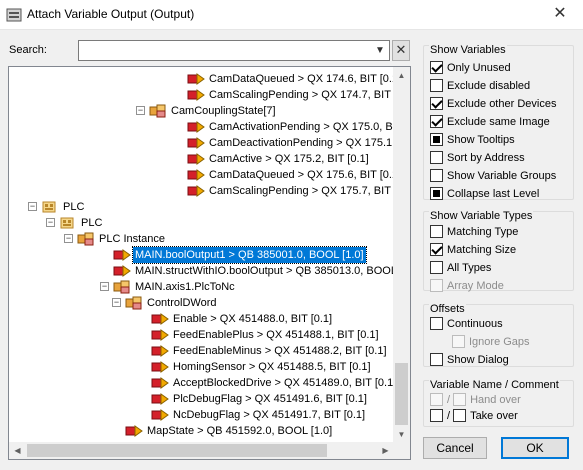  Describe the element at coordinates (300, 191) in the screenshot. I see `tree-row: CamScalingPending > QX 175.7, BIT [0.1]` at that location.